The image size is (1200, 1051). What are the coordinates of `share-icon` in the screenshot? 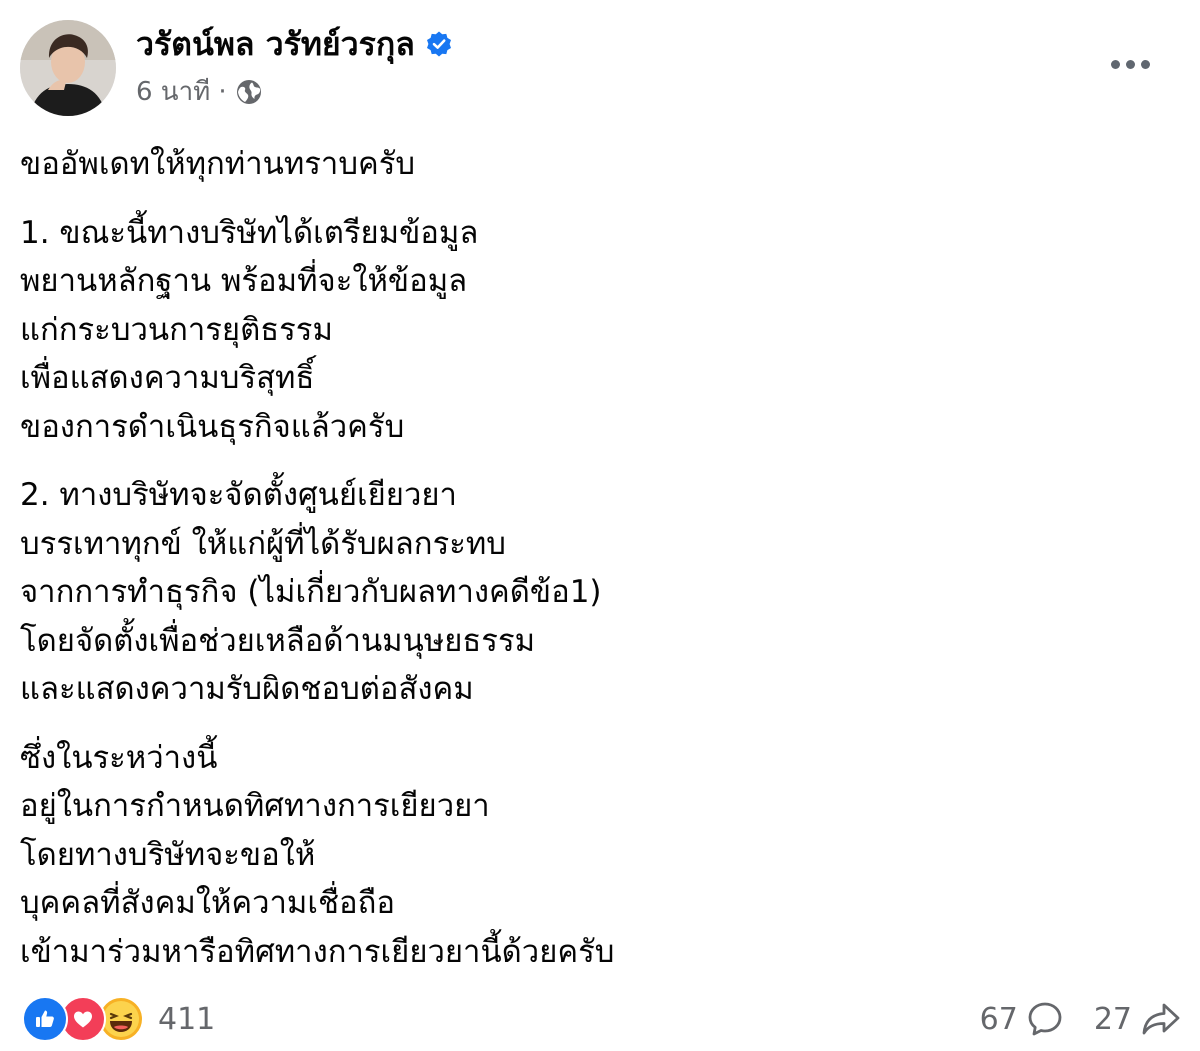 It's located at (1161, 1019).